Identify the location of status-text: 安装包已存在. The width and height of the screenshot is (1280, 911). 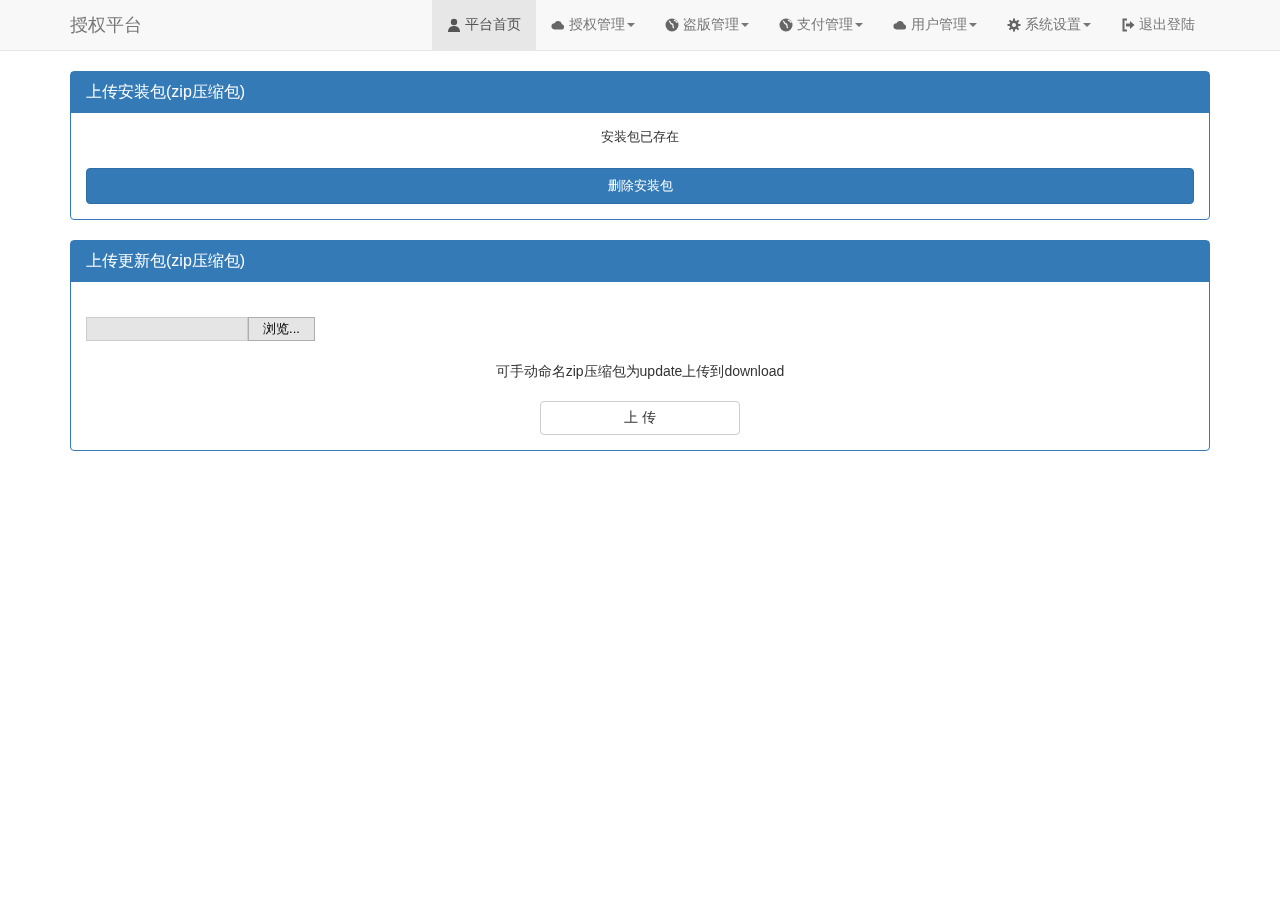
(640, 137).